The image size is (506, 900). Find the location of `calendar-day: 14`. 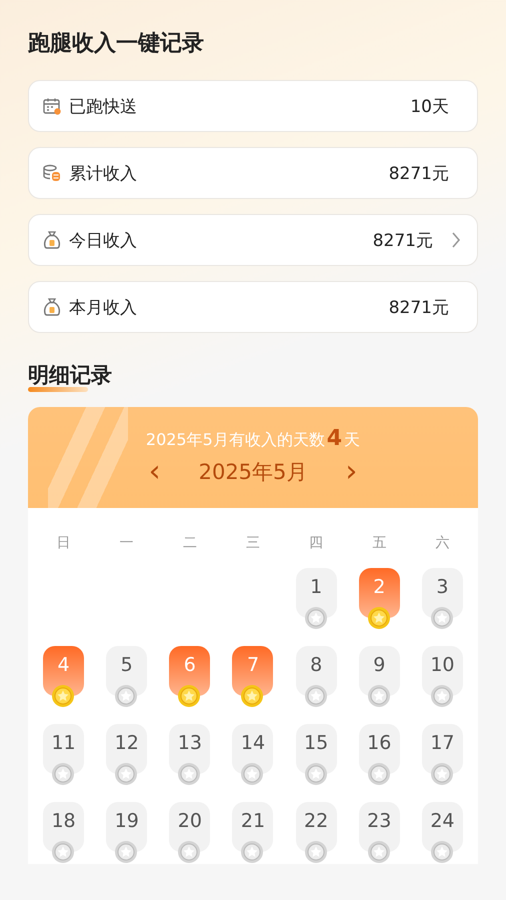

calendar-day: 14 is located at coordinates (253, 749).